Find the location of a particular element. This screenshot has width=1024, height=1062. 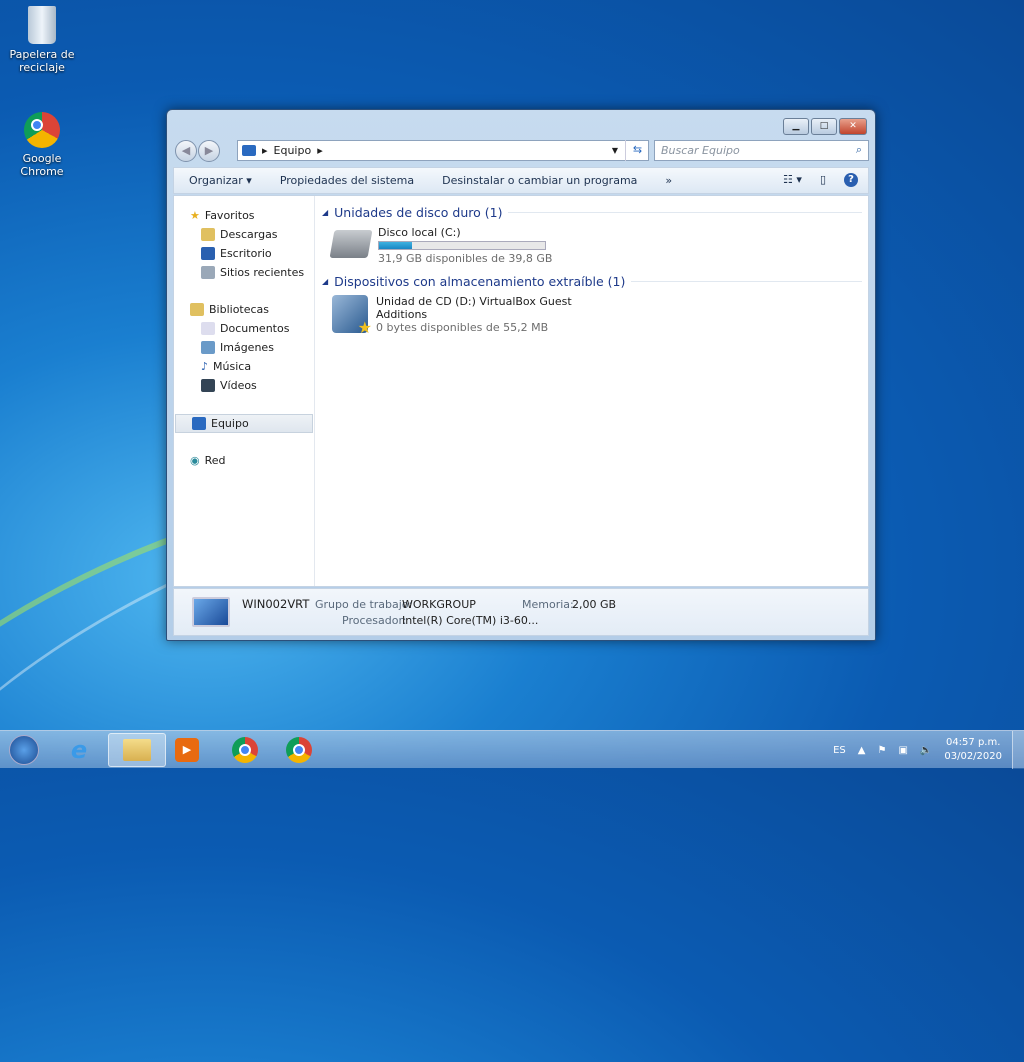

address-bar: ▸ Equipo ▸ ▼ is located at coordinates (443, 150).